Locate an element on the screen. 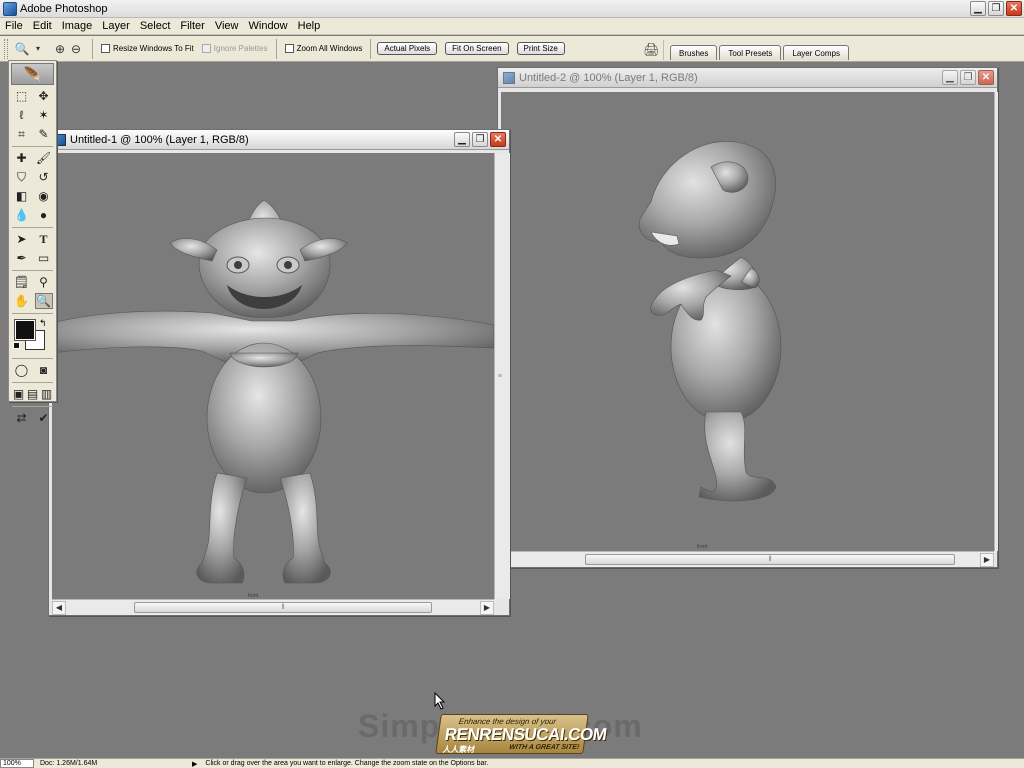 The width and height of the screenshot is (1024, 768). doc-size-info: Doc: 1.26M/1.64M is located at coordinates (110, 763).